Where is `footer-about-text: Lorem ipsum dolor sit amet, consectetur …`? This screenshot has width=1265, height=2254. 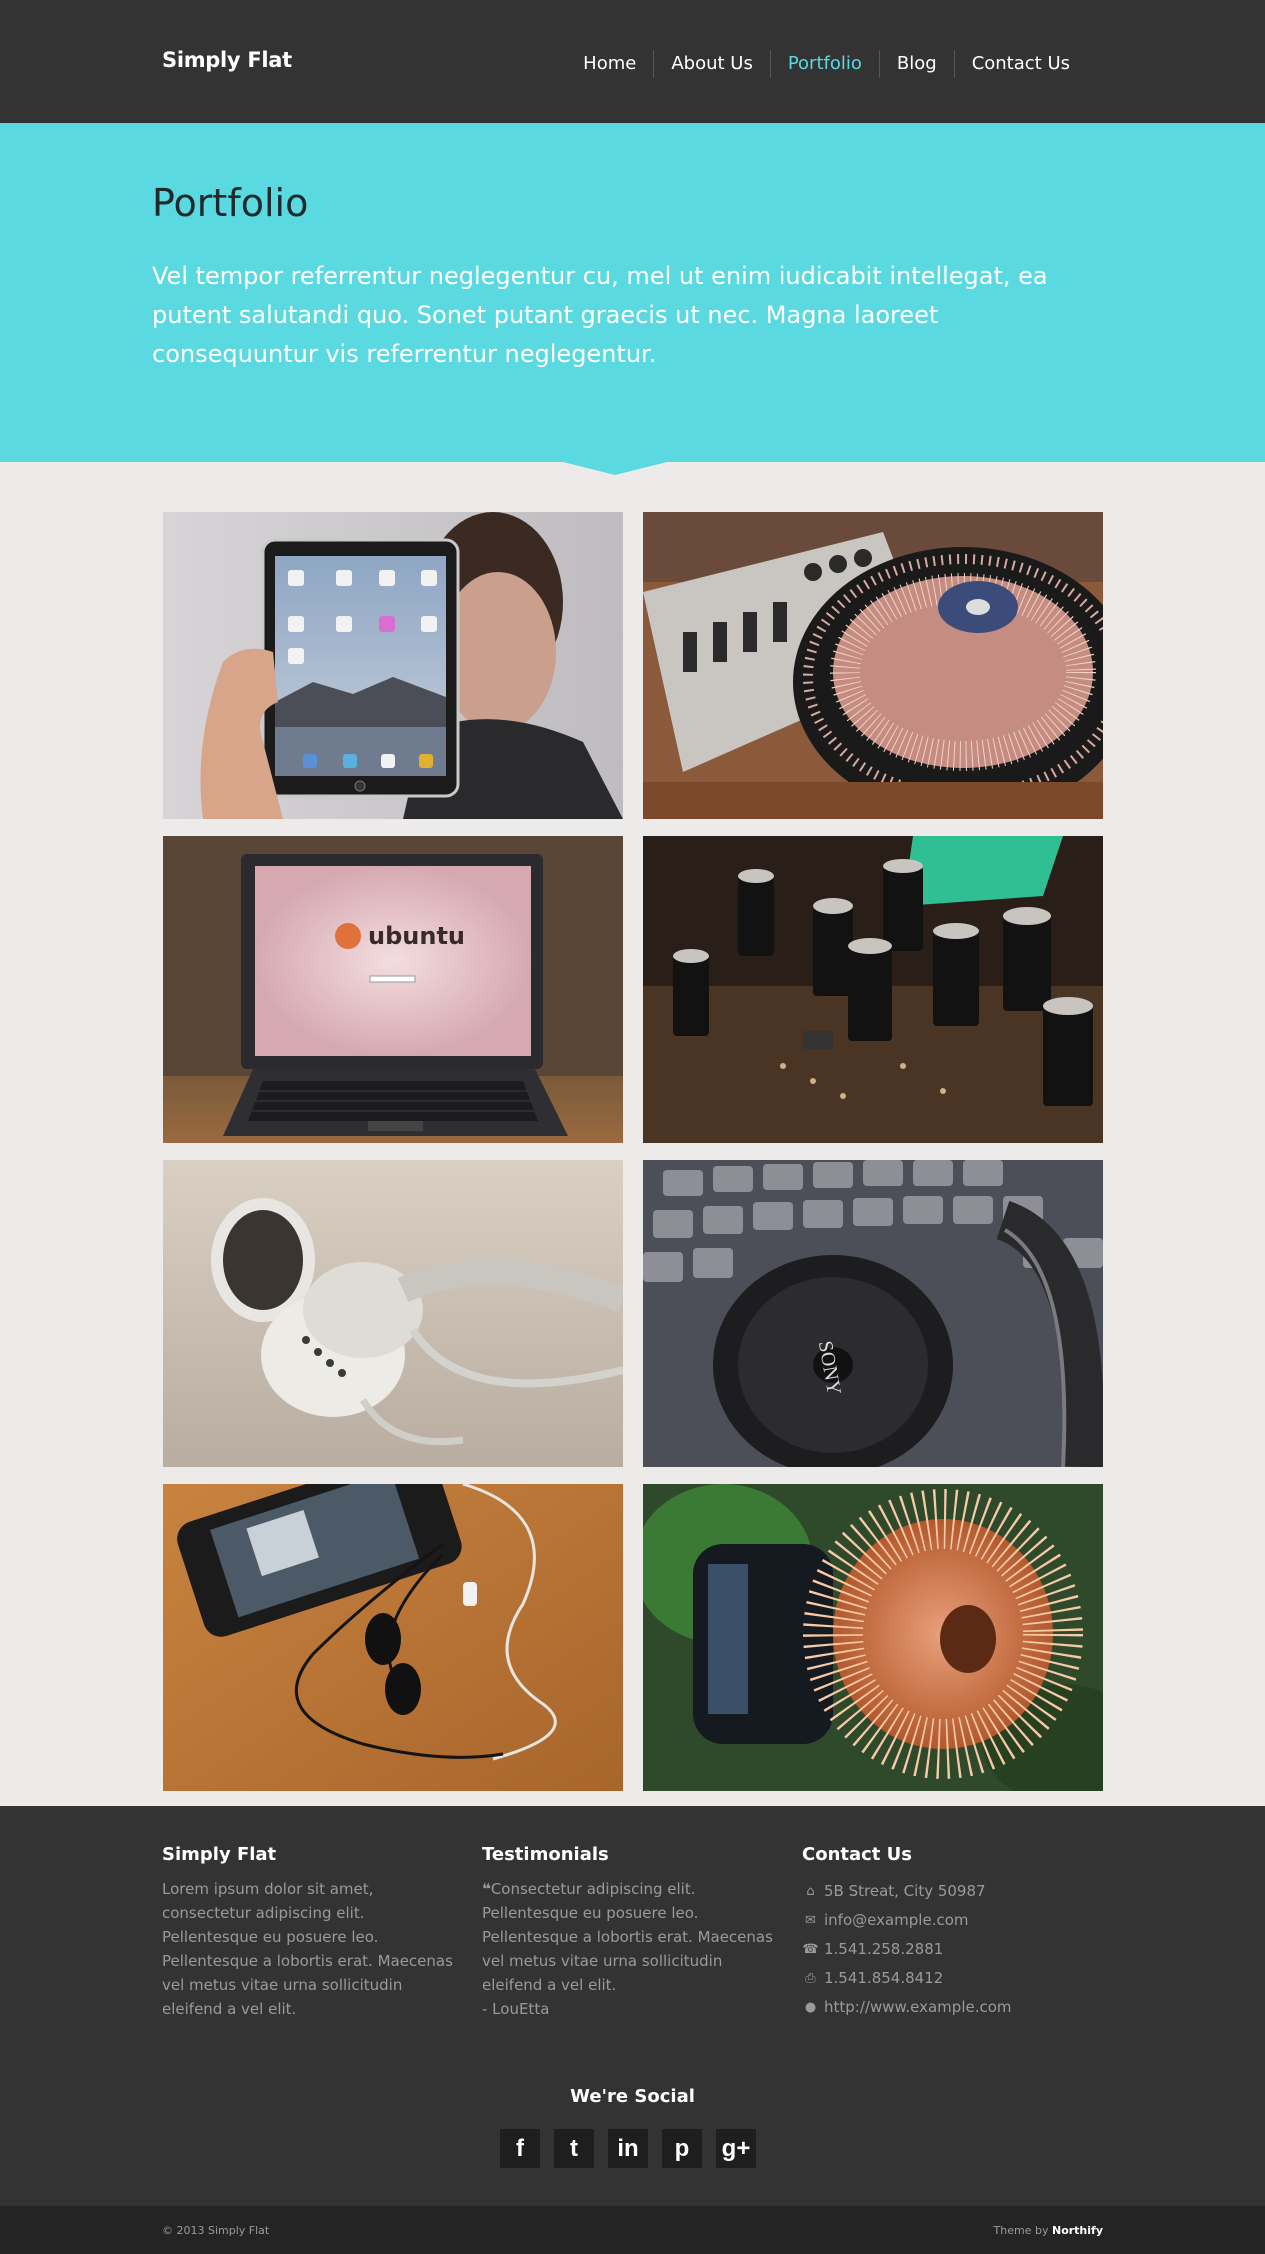 footer-about-text: Lorem ipsum dolor sit amet, consectetur … is located at coordinates (307, 1949).